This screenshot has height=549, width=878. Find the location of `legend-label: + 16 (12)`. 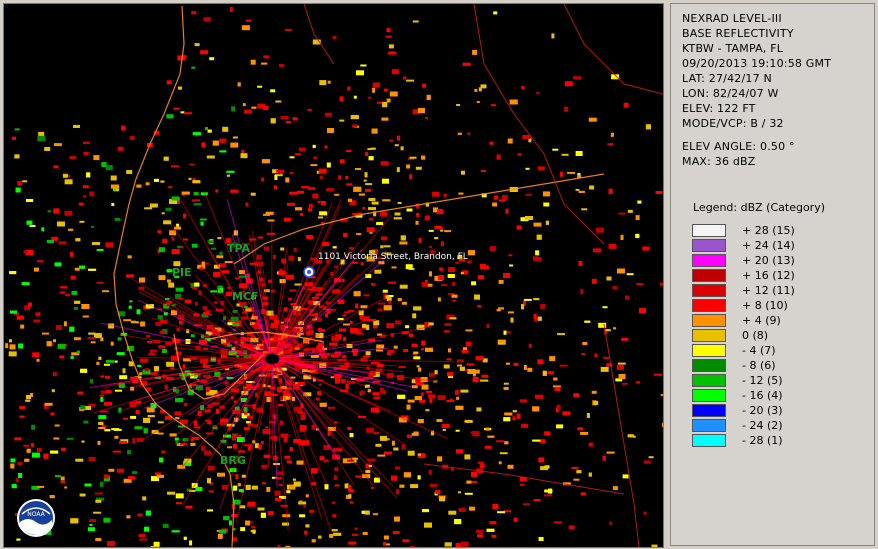

legend-label: + 16 (12) is located at coordinates (768, 275).